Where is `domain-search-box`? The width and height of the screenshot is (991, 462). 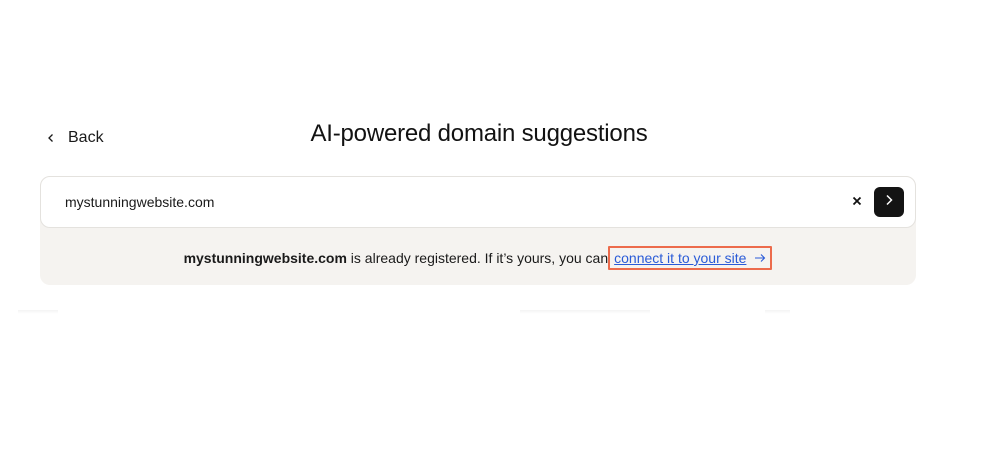
domain-search-box is located at coordinates (478, 202).